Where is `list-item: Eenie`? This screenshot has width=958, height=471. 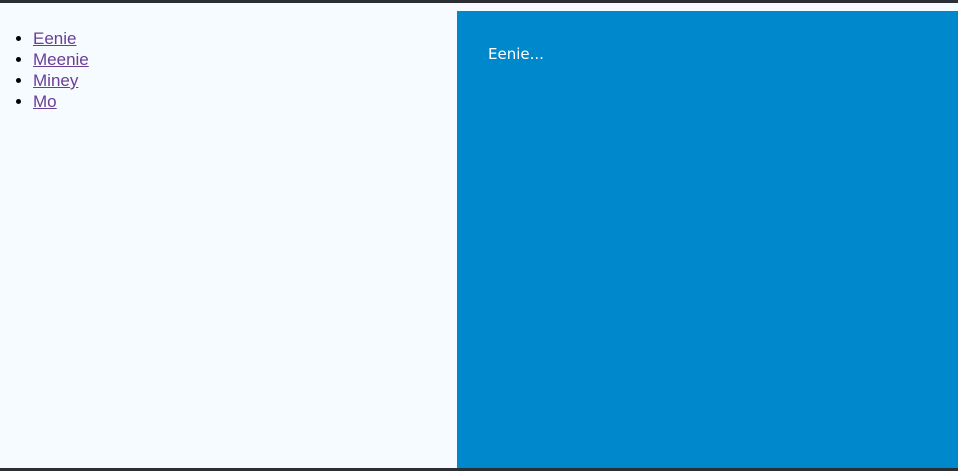
list-item: Eenie is located at coordinates (61, 38).